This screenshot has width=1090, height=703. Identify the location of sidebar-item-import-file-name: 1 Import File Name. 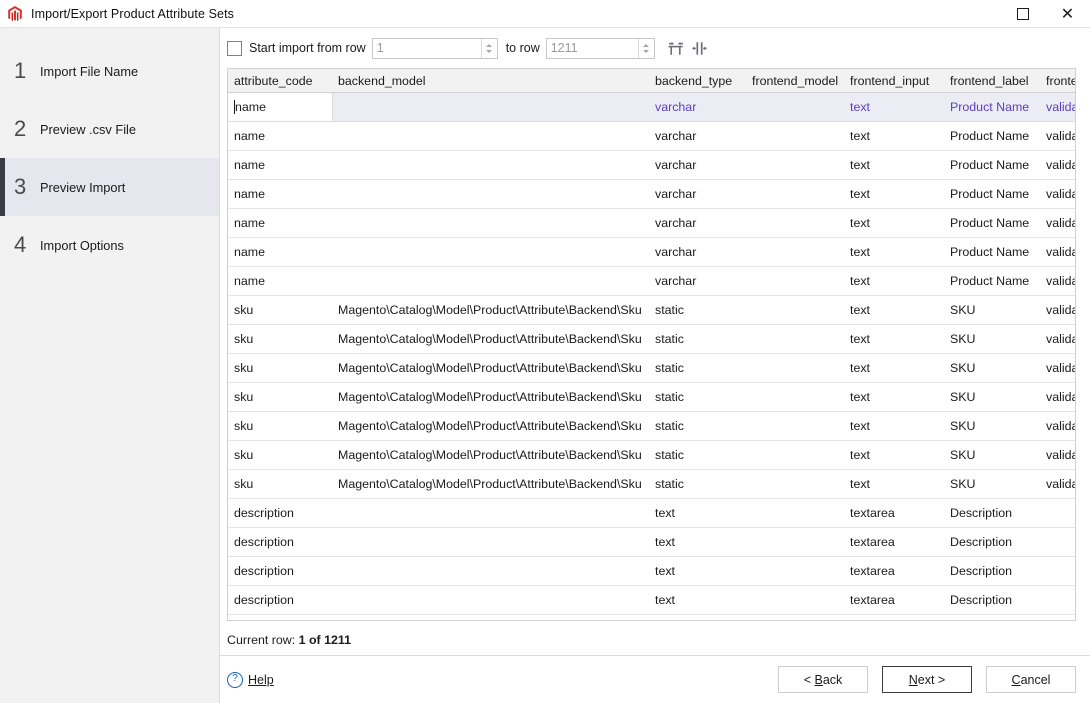
(109, 71).